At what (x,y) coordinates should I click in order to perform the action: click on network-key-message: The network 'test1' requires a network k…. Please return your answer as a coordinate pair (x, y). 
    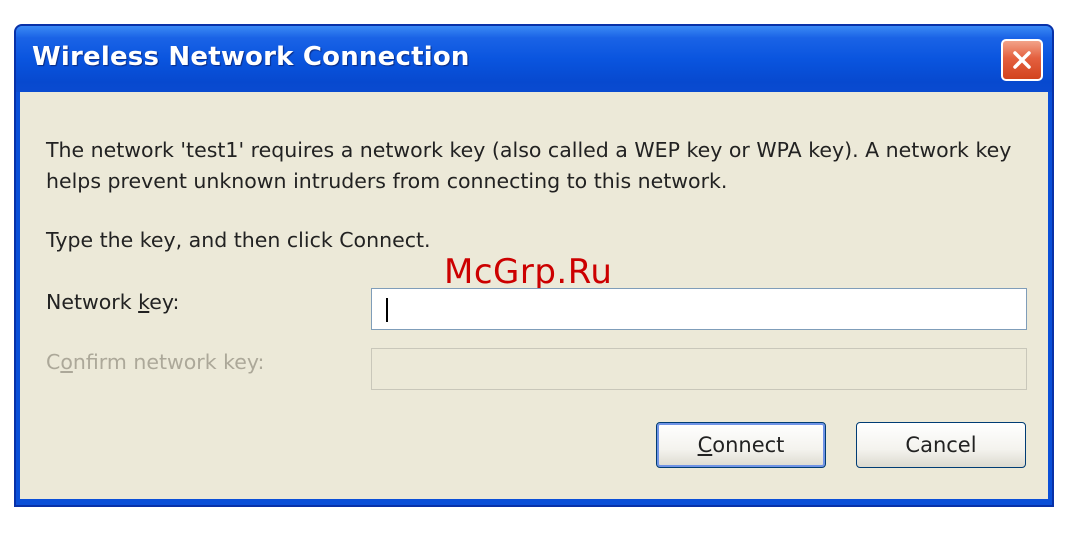
    Looking at the image, I should click on (529, 165).